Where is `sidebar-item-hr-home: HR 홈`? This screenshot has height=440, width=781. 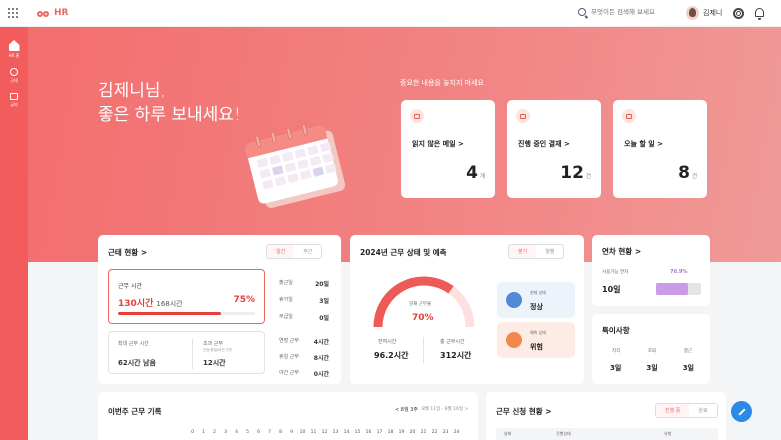 sidebar-item-hr-home: HR 홈 is located at coordinates (14, 49).